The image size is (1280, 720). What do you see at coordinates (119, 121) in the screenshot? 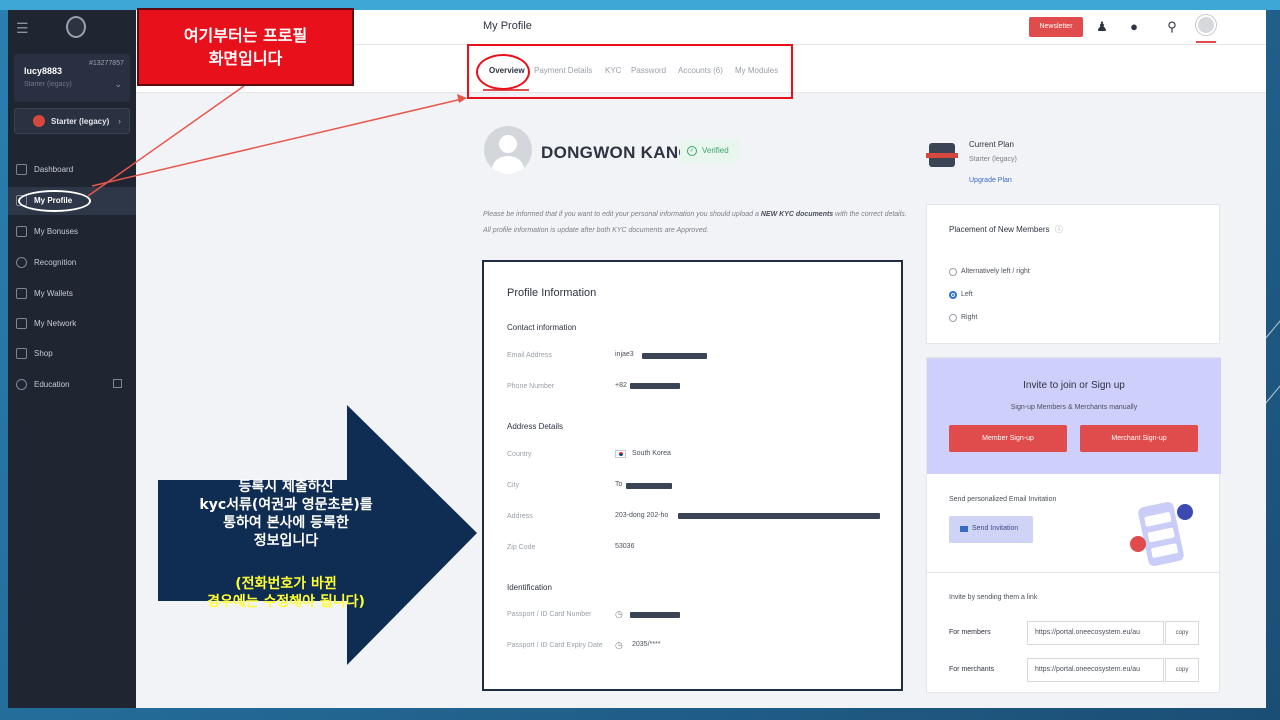
I see `chevron-right-icon: ›` at bounding box center [119, 121].